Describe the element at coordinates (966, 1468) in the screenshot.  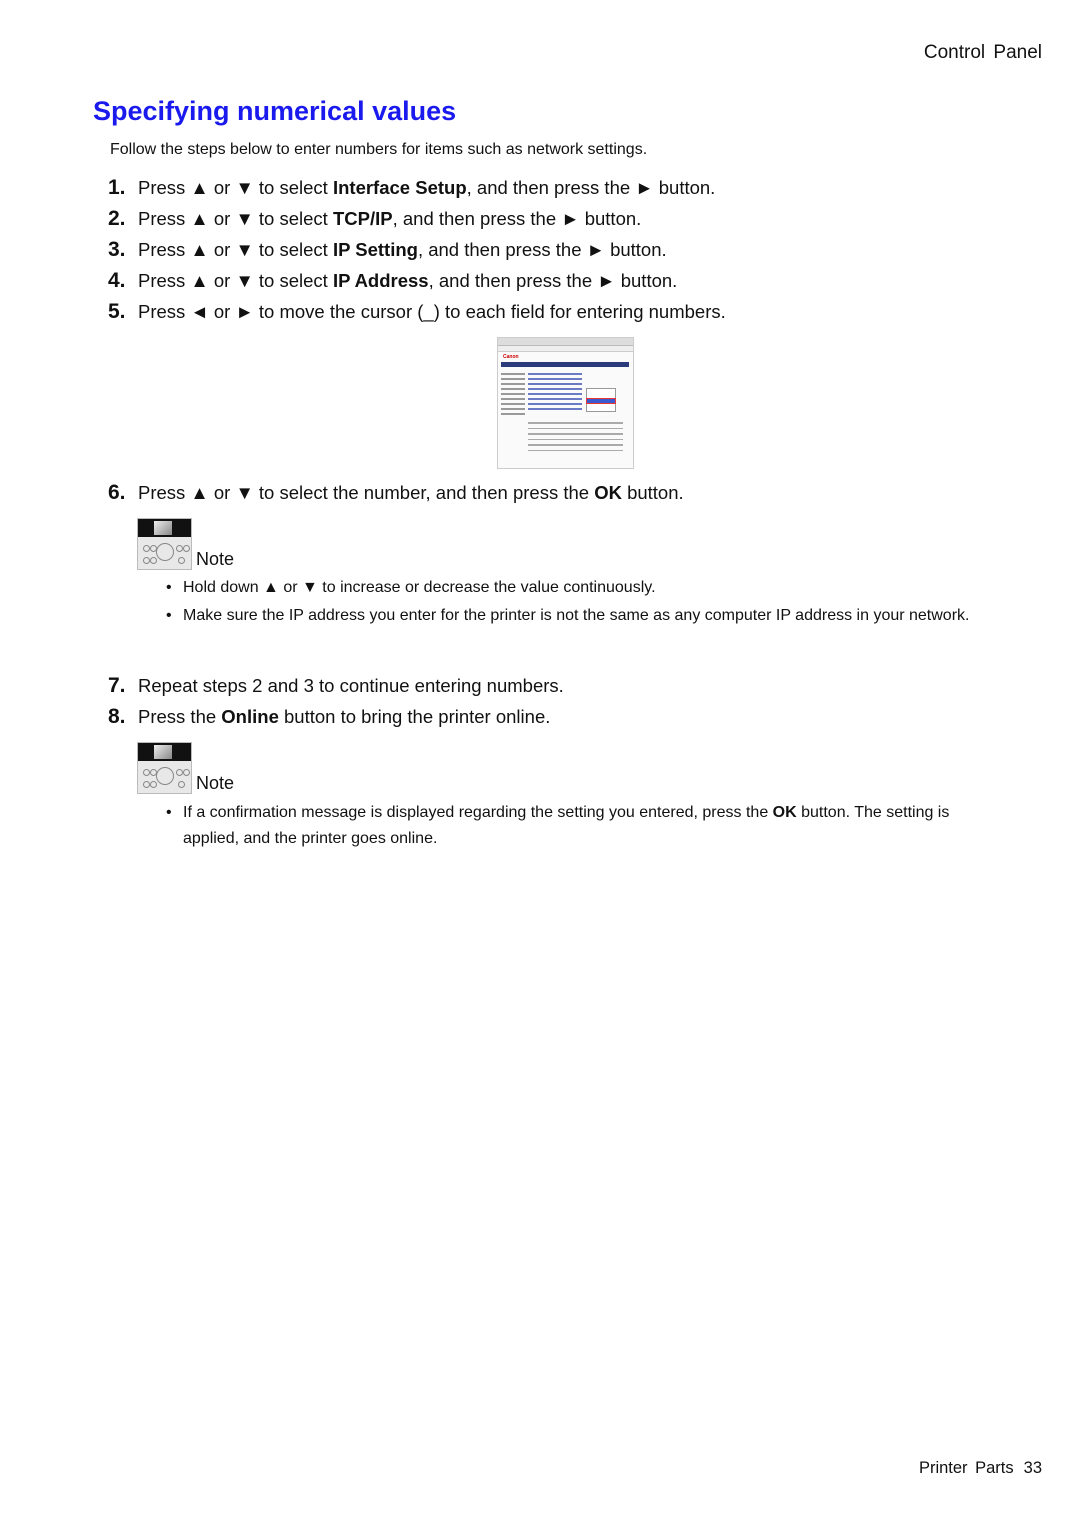
I see `footer-section: Printer Parts` at that location.